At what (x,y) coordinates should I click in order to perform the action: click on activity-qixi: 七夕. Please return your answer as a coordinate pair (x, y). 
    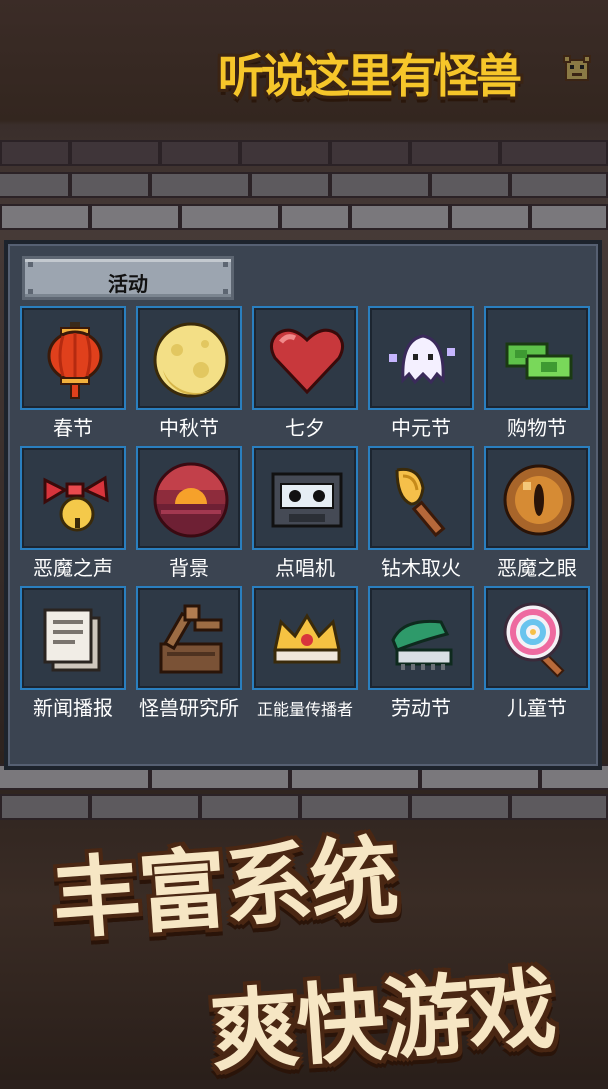
    Looking at the image, I should click on (305, 373).